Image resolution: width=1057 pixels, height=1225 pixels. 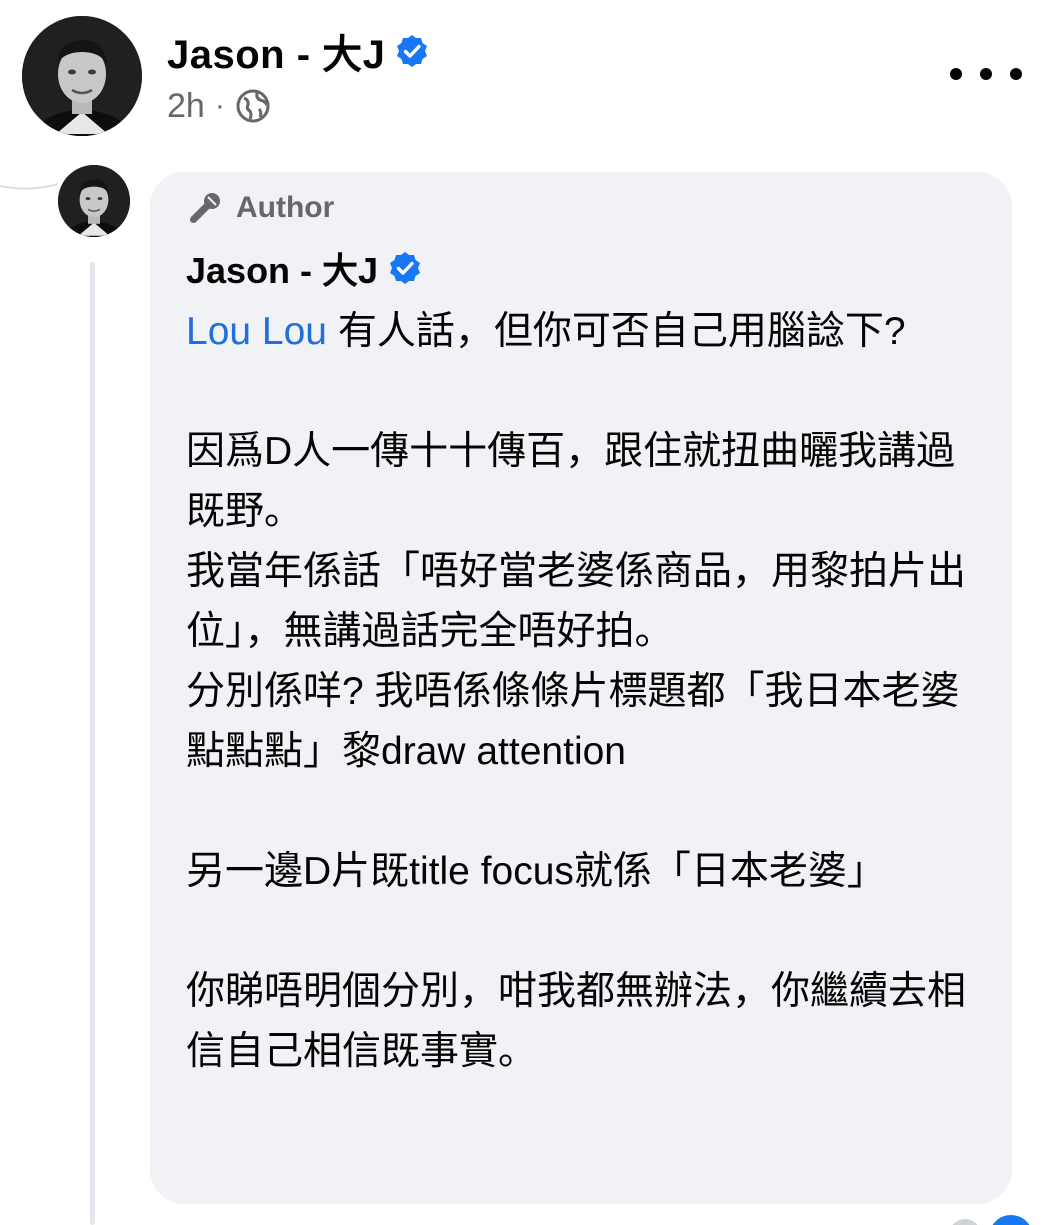 I want to click on comment-paragraph: 你睇唔明個分別，咁我都無辦法，你繼續去相信自己相信既事實。, so click(x=576, y=1021).